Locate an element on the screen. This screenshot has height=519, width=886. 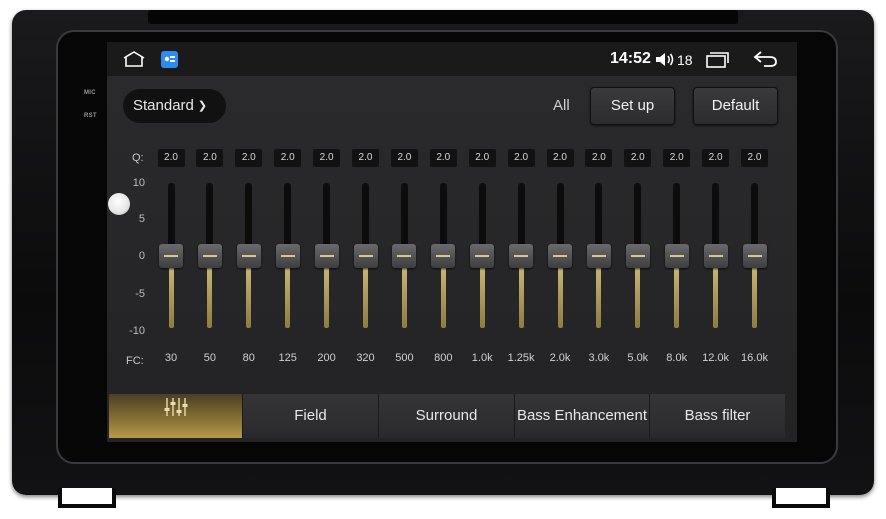
chevron-down-icon: ❯ is located at coordinates (202, 106).